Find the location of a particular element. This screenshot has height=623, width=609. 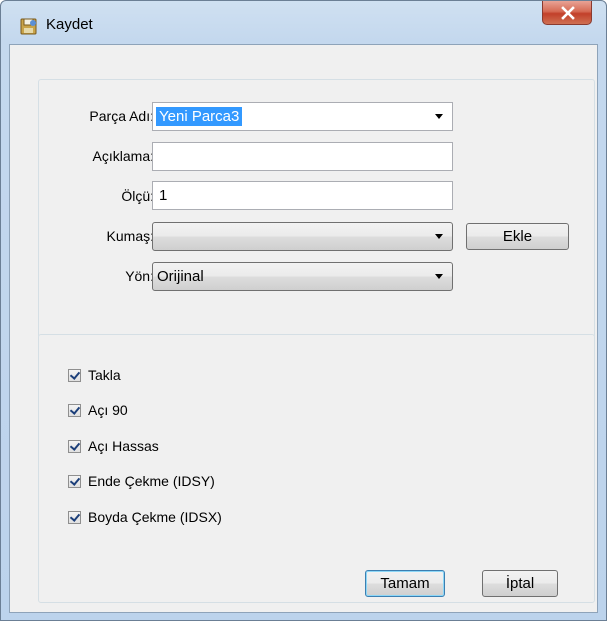

direction-combo: Orijinal is located at coordinates (302, 276).